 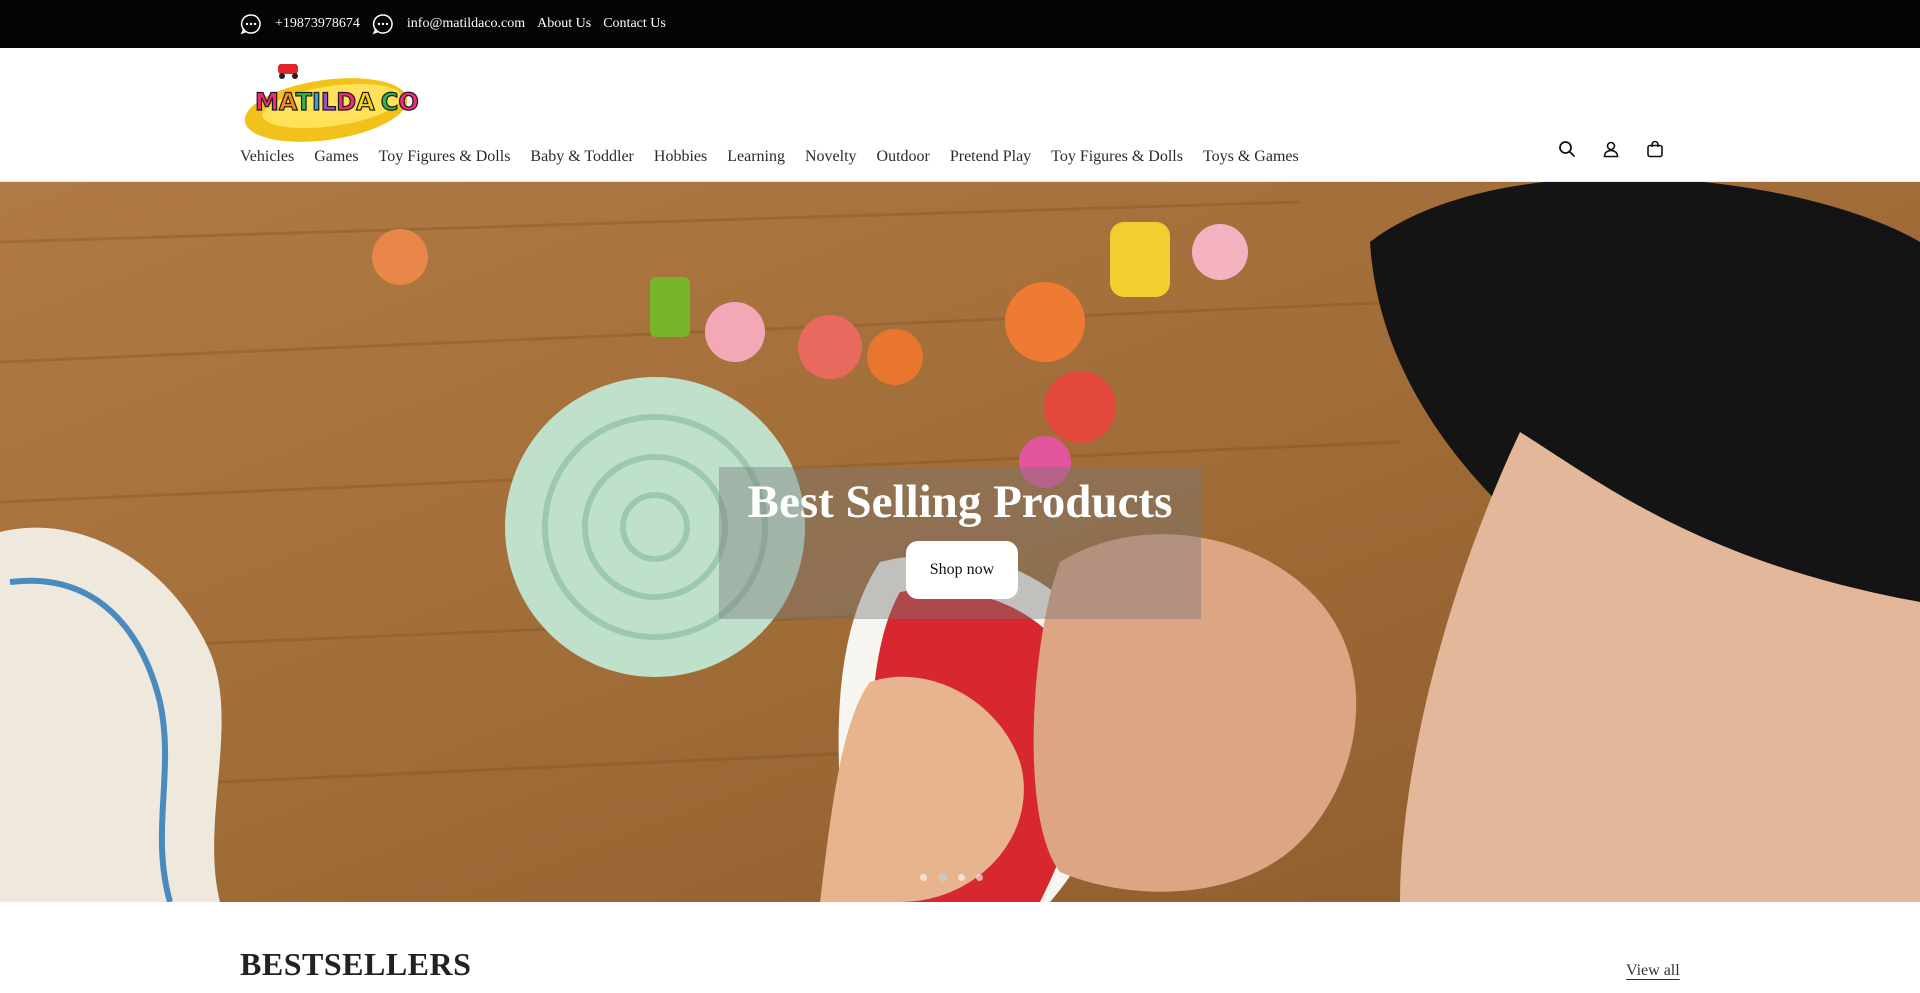 What do you see at coordinates (356, 964) in the screenshot?
I see `bestsellers-heading: BESTSELLERS` at bounding box center [356, 964].